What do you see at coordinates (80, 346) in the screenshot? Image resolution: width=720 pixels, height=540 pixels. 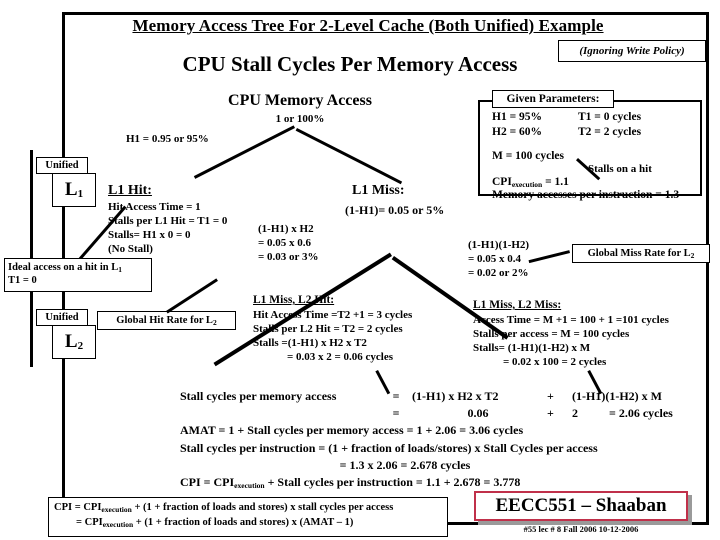 I see `l2-cache-subscript: 2` at bounding box center [80, 346].